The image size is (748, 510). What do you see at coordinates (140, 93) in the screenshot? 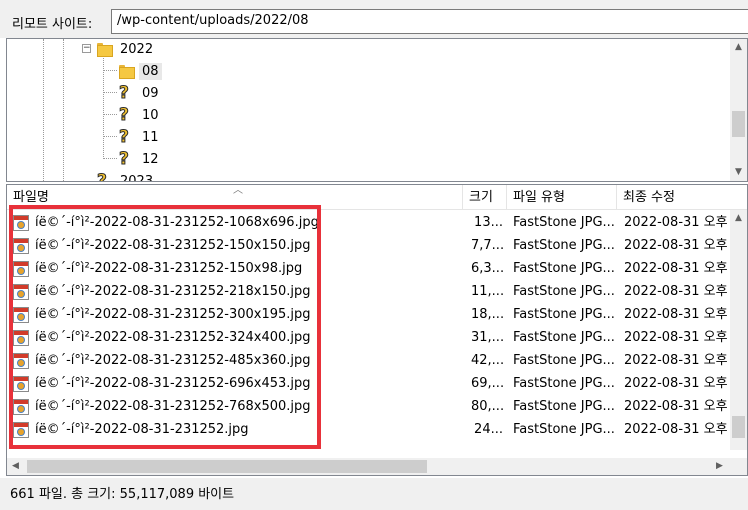
I see `tree-item-month-09: ? 09` at bounding box center [140, 93].